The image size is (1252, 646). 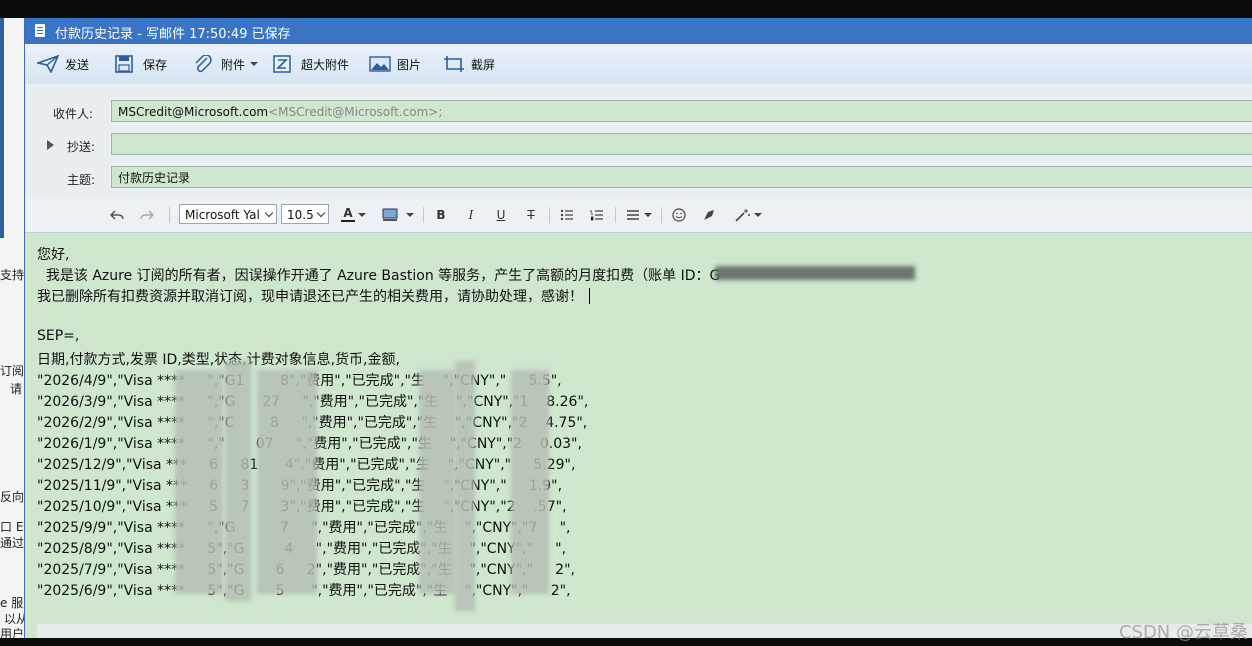 I want to click on font-size-select: 10.5, so click(x=305, y=214).